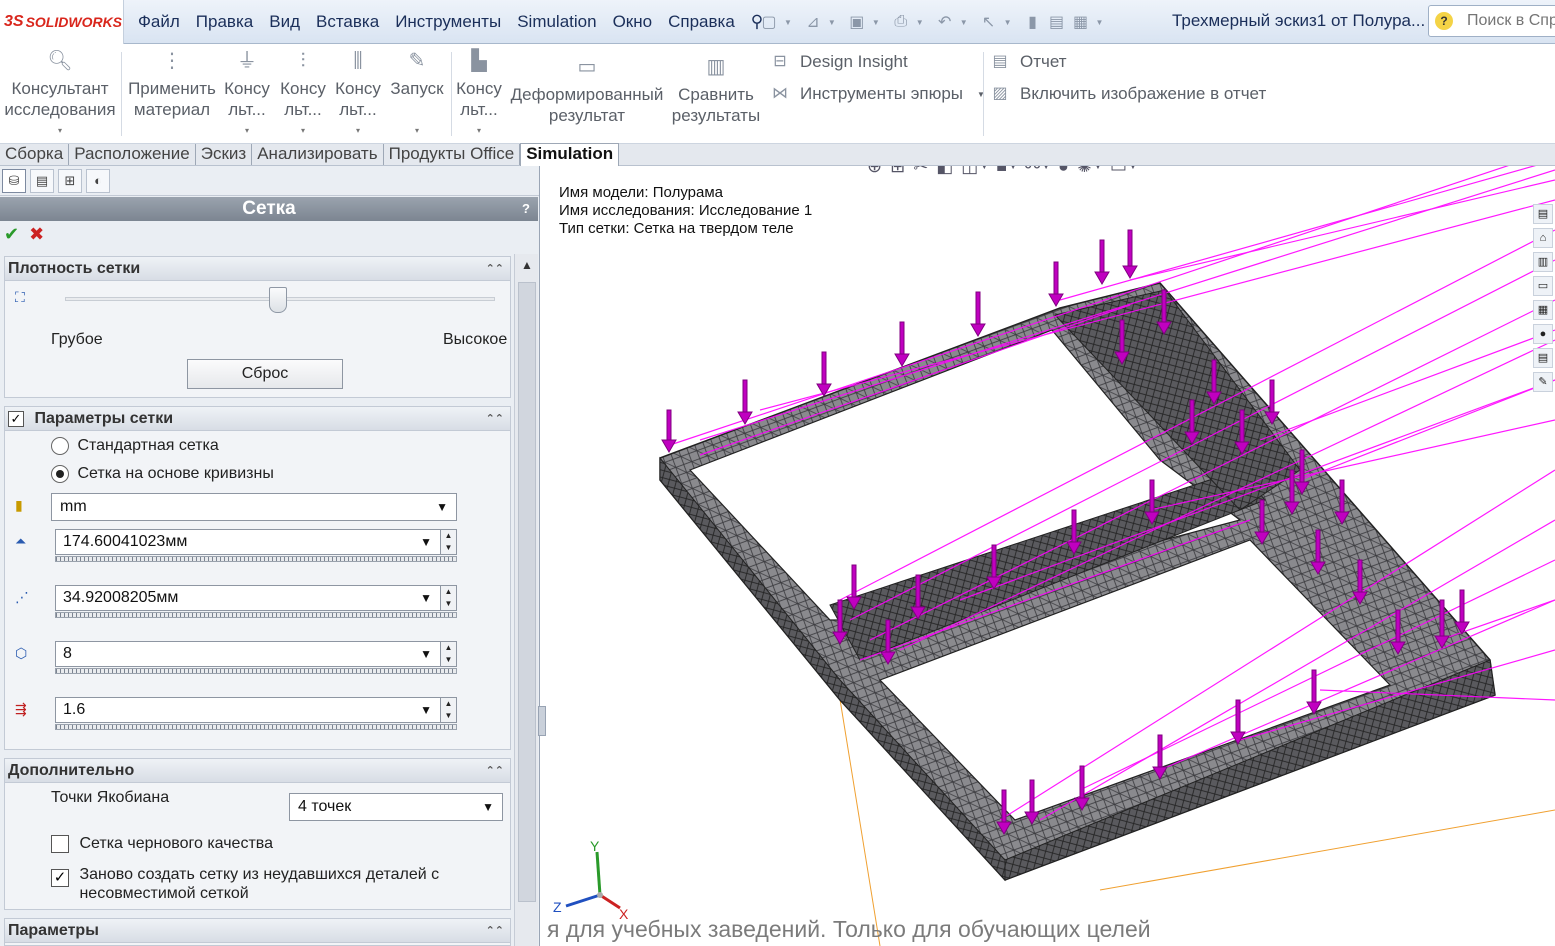 This screenshot has width=1555, height=946. Describe the element at coordinates (135, 446) in the screenshot. I see `standard-mesh-option: Стандартная сетка` at that location.